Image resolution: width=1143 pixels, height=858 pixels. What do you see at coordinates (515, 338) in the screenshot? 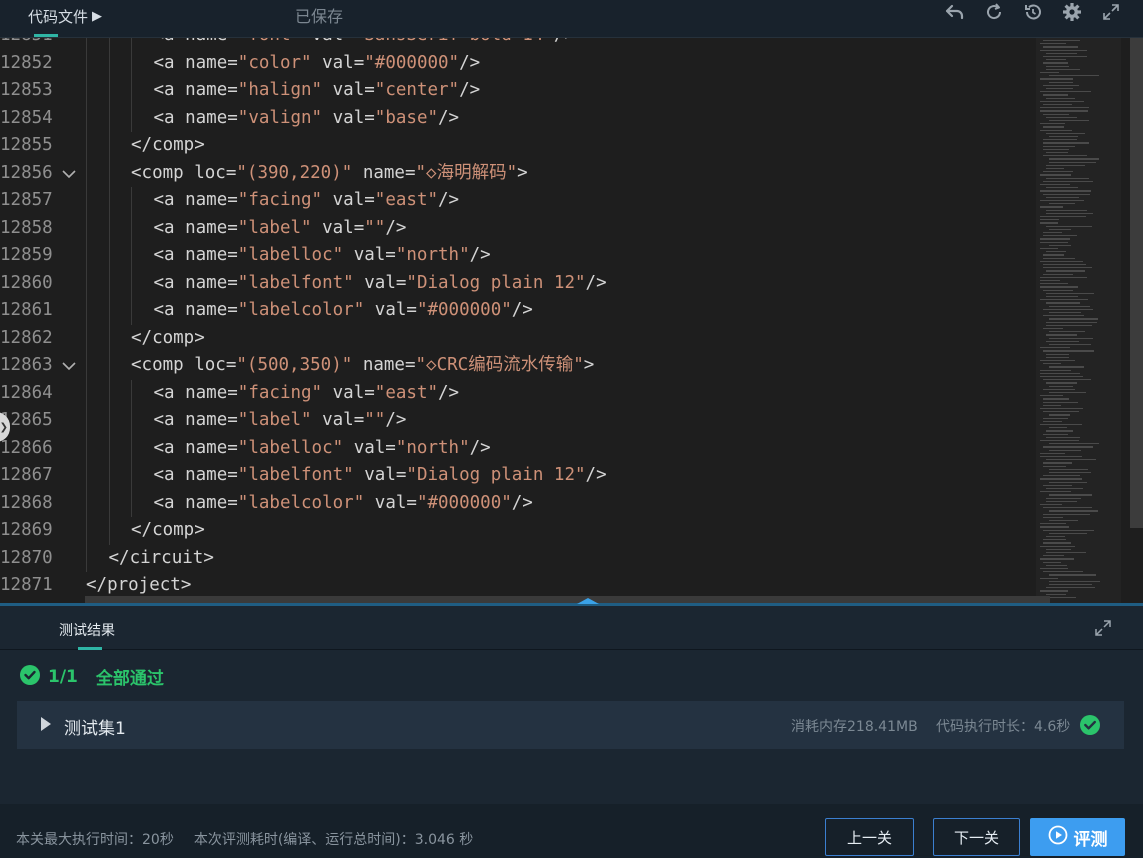
I see `code-line: 12862 </comp>` at bounding box center [515, 338].